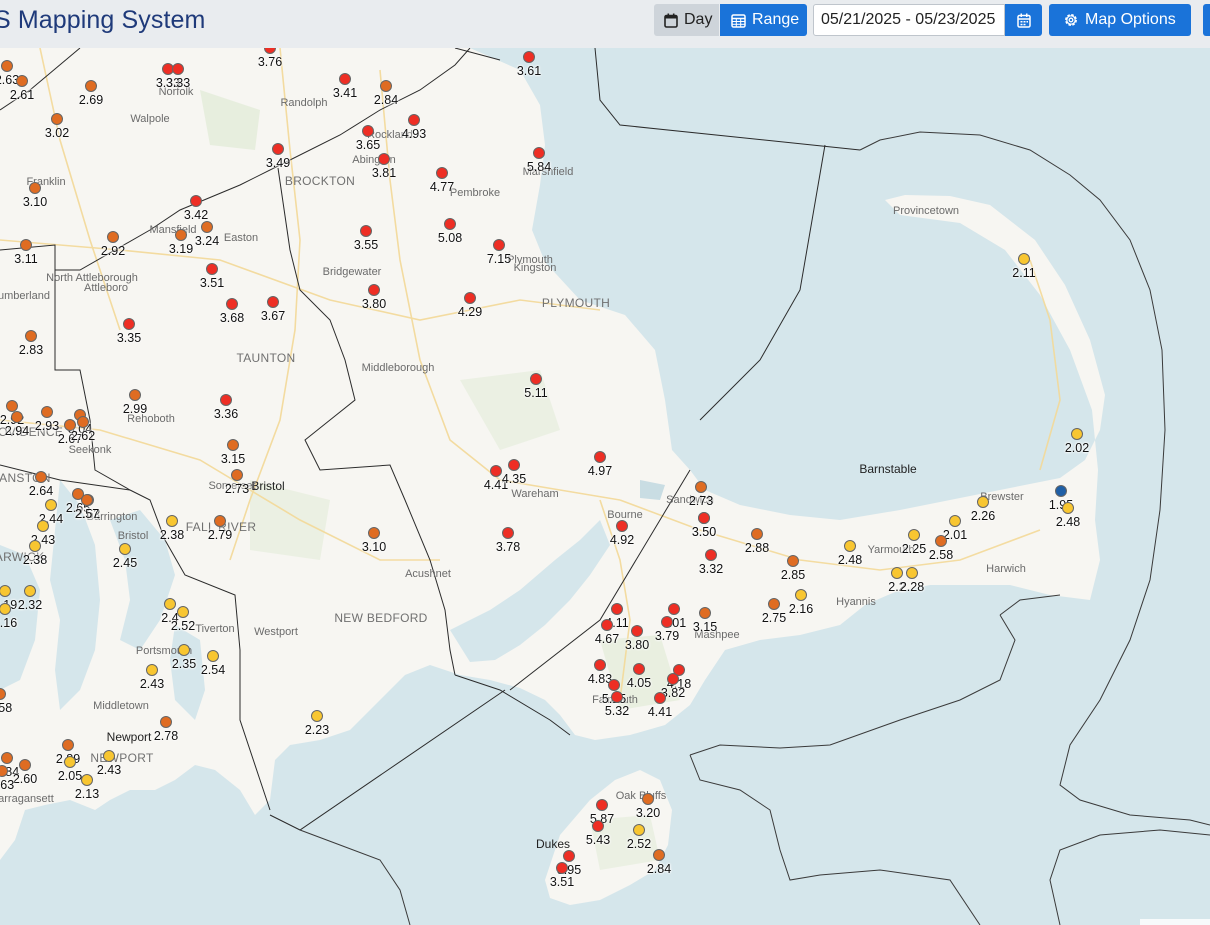  I want to click on date-range-input, so click(909, 20).